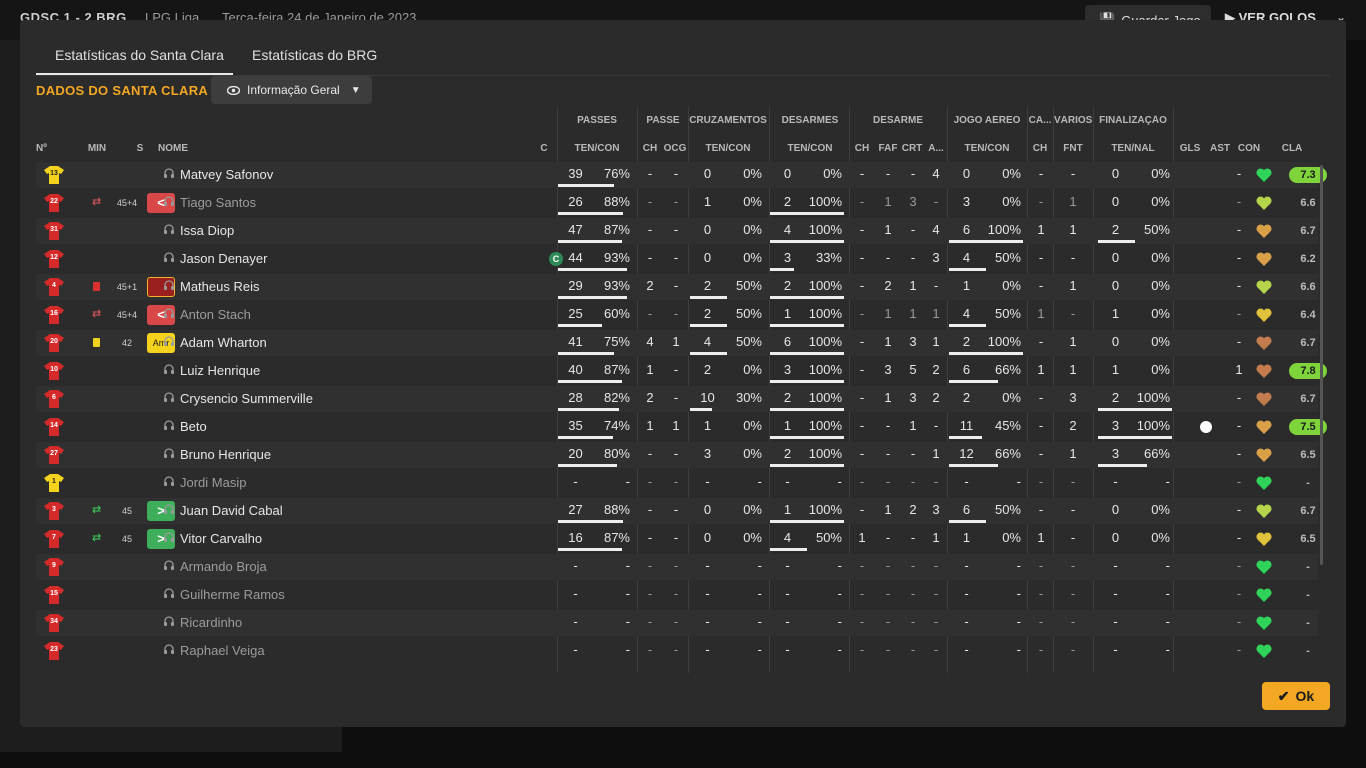 This screenshot has height=768, width=1366. What do you see at coordinates (223, 343) in the screenshot?
I see `player-name: Adam Wharton` at bounding box center [223, 343].